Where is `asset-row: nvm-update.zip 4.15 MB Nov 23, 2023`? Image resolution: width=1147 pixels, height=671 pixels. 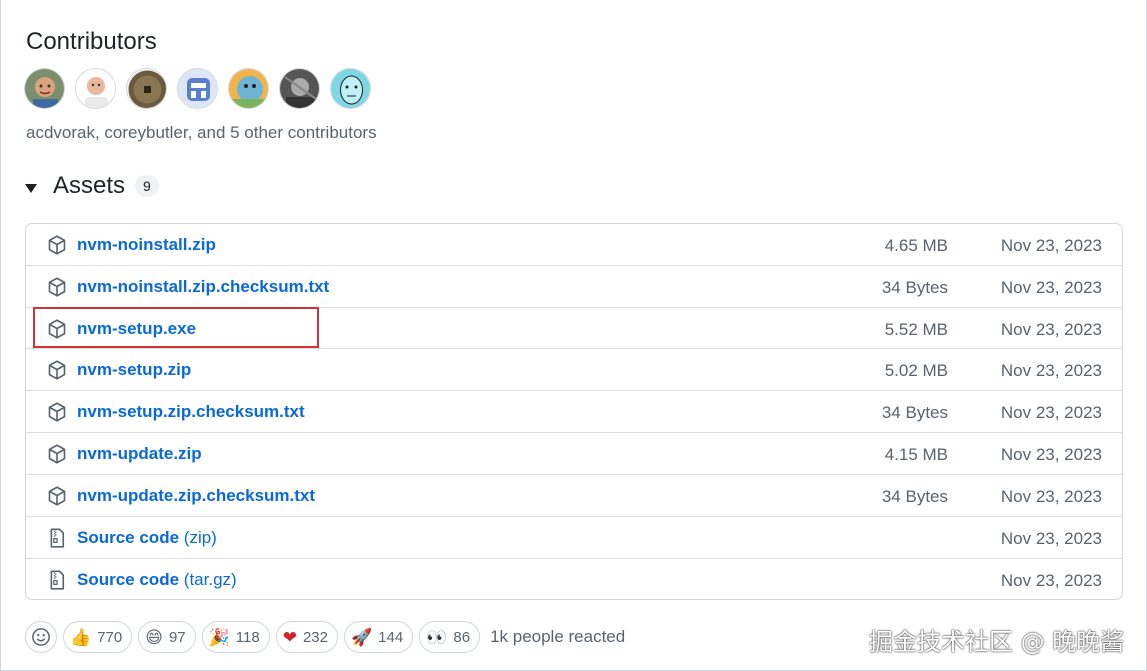 asset-row: nvm-update.zip 4.15 MB Nov 23, 2023 is located at coordinates (574, 453).